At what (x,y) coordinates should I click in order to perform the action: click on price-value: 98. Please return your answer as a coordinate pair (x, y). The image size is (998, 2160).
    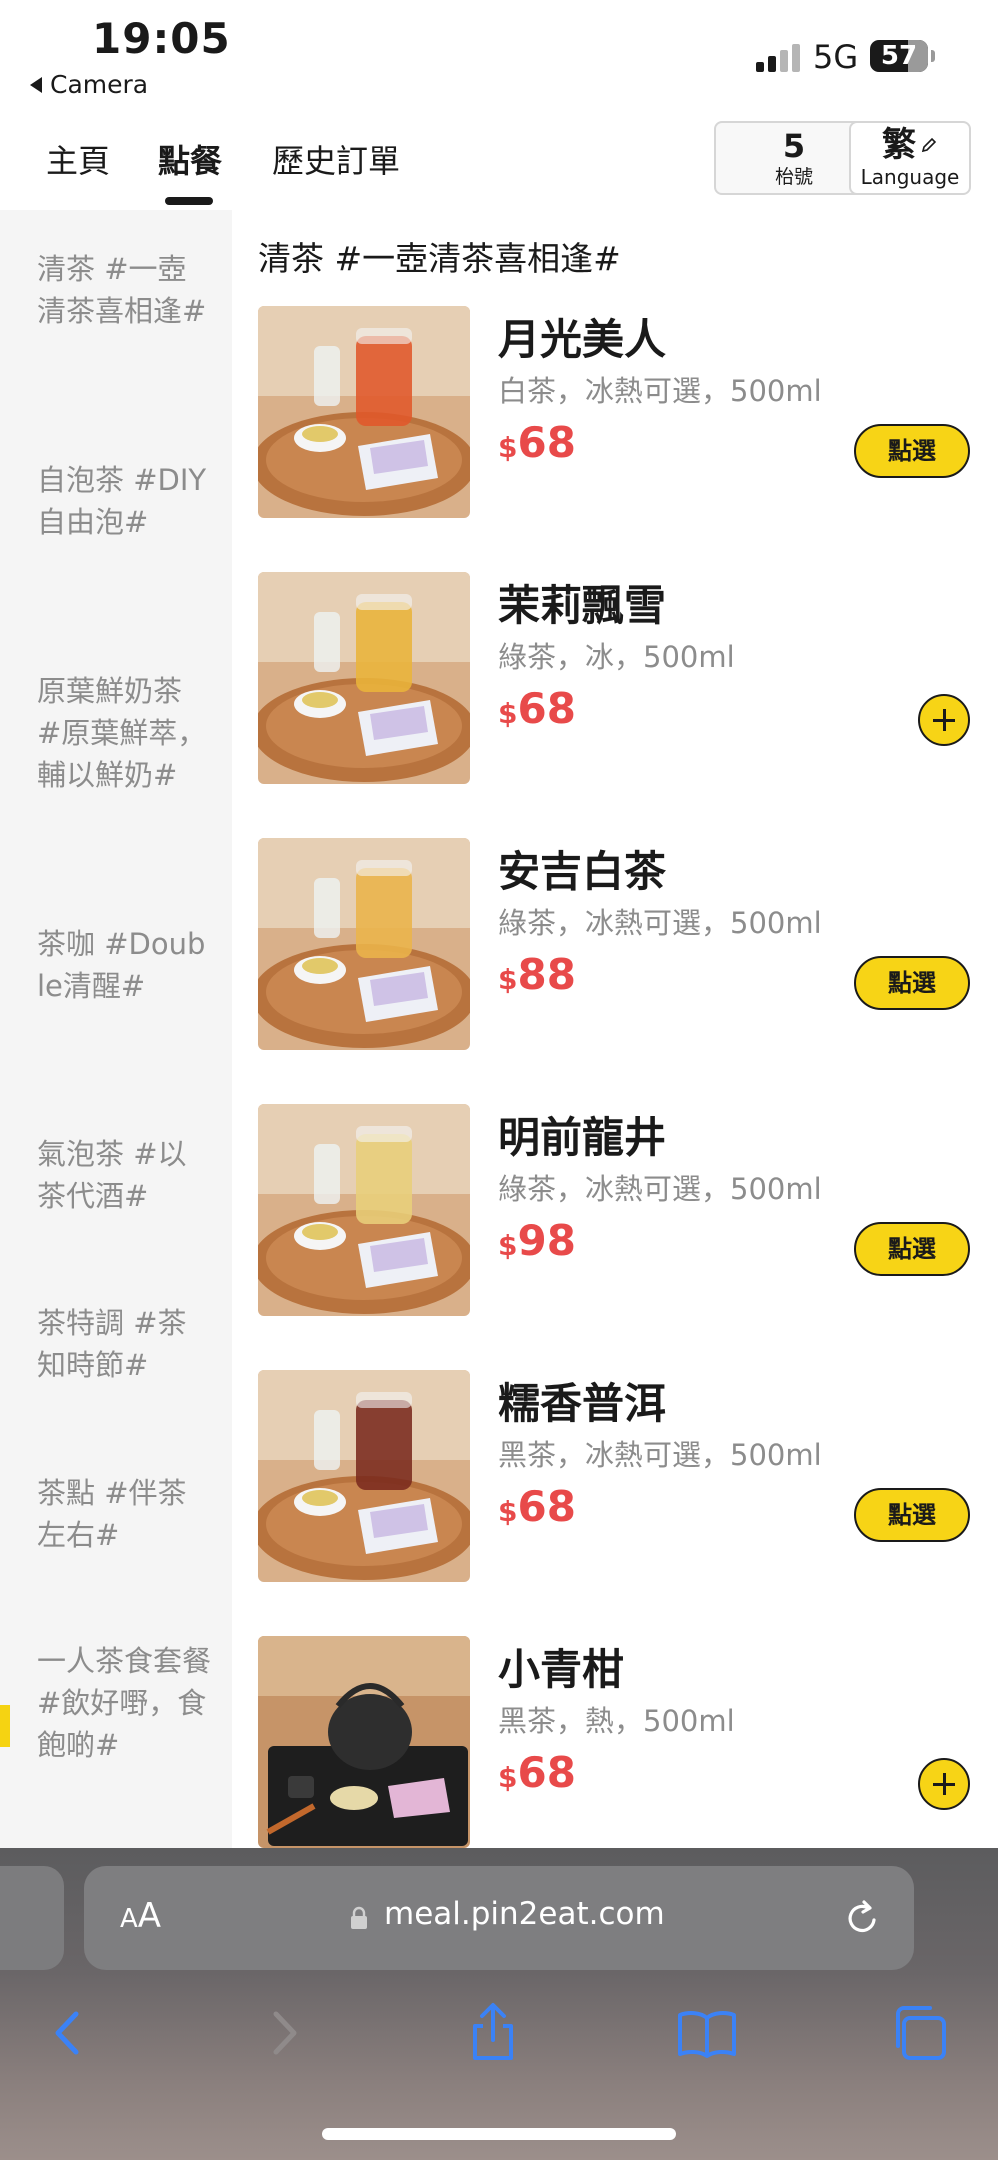
    Looking at the image, I should click on (546, 1240).